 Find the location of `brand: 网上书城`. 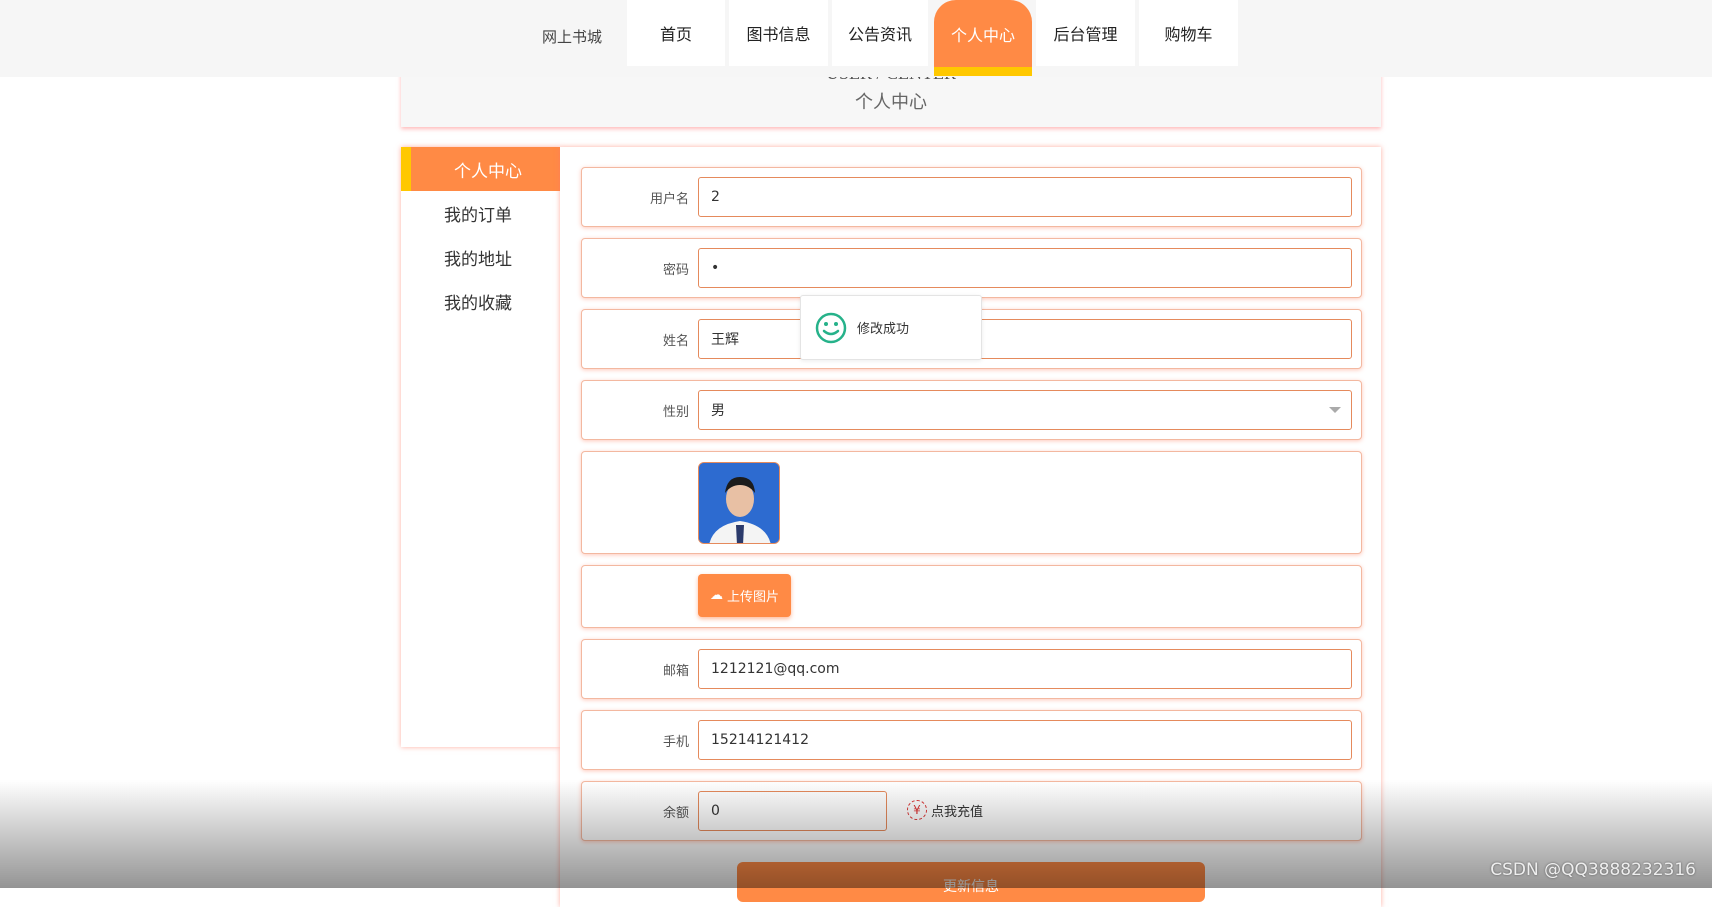

brand: 网上书城 is located at coordinates (572, 36).